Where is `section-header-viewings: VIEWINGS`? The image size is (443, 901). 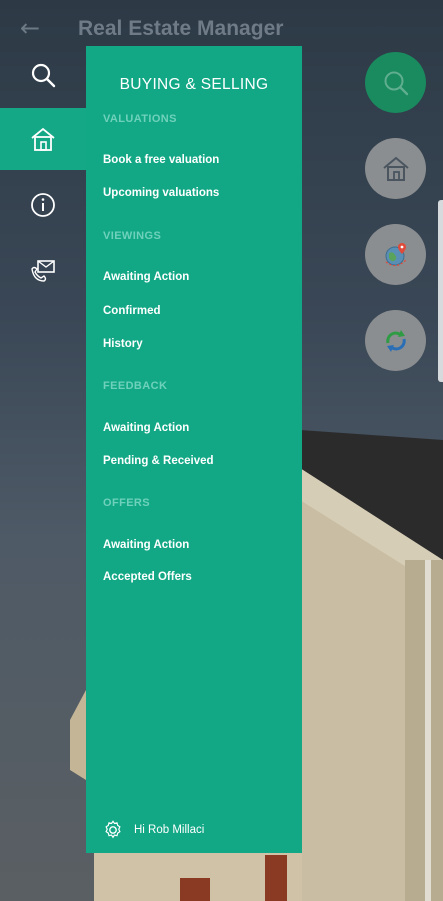
section-header-viewings: VIEWINGS is located at coordinates (132, 236).